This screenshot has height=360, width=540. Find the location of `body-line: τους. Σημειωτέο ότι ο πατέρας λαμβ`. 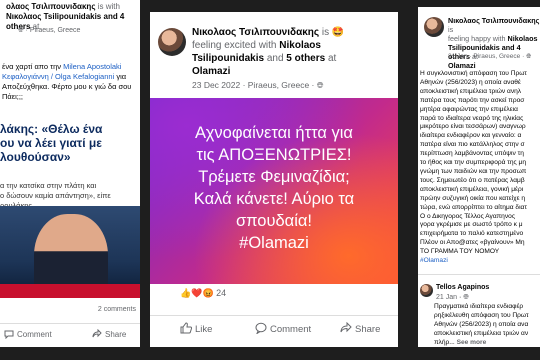

body-line: τους. Σημειωτέο ότι ο πατέρας λαμβ is located at coordinates (472, 180).